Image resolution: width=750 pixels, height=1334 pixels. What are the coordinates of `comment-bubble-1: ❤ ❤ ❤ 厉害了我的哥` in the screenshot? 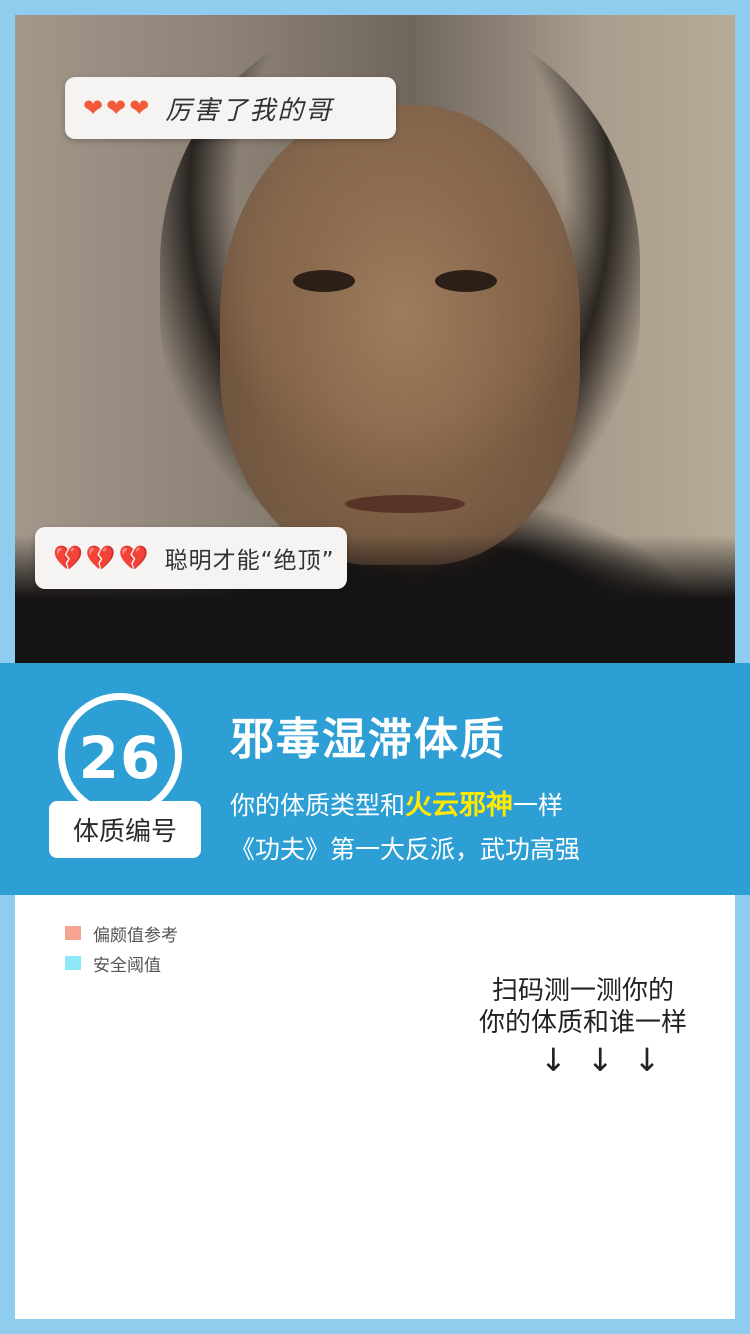 It's located at (230, 108).